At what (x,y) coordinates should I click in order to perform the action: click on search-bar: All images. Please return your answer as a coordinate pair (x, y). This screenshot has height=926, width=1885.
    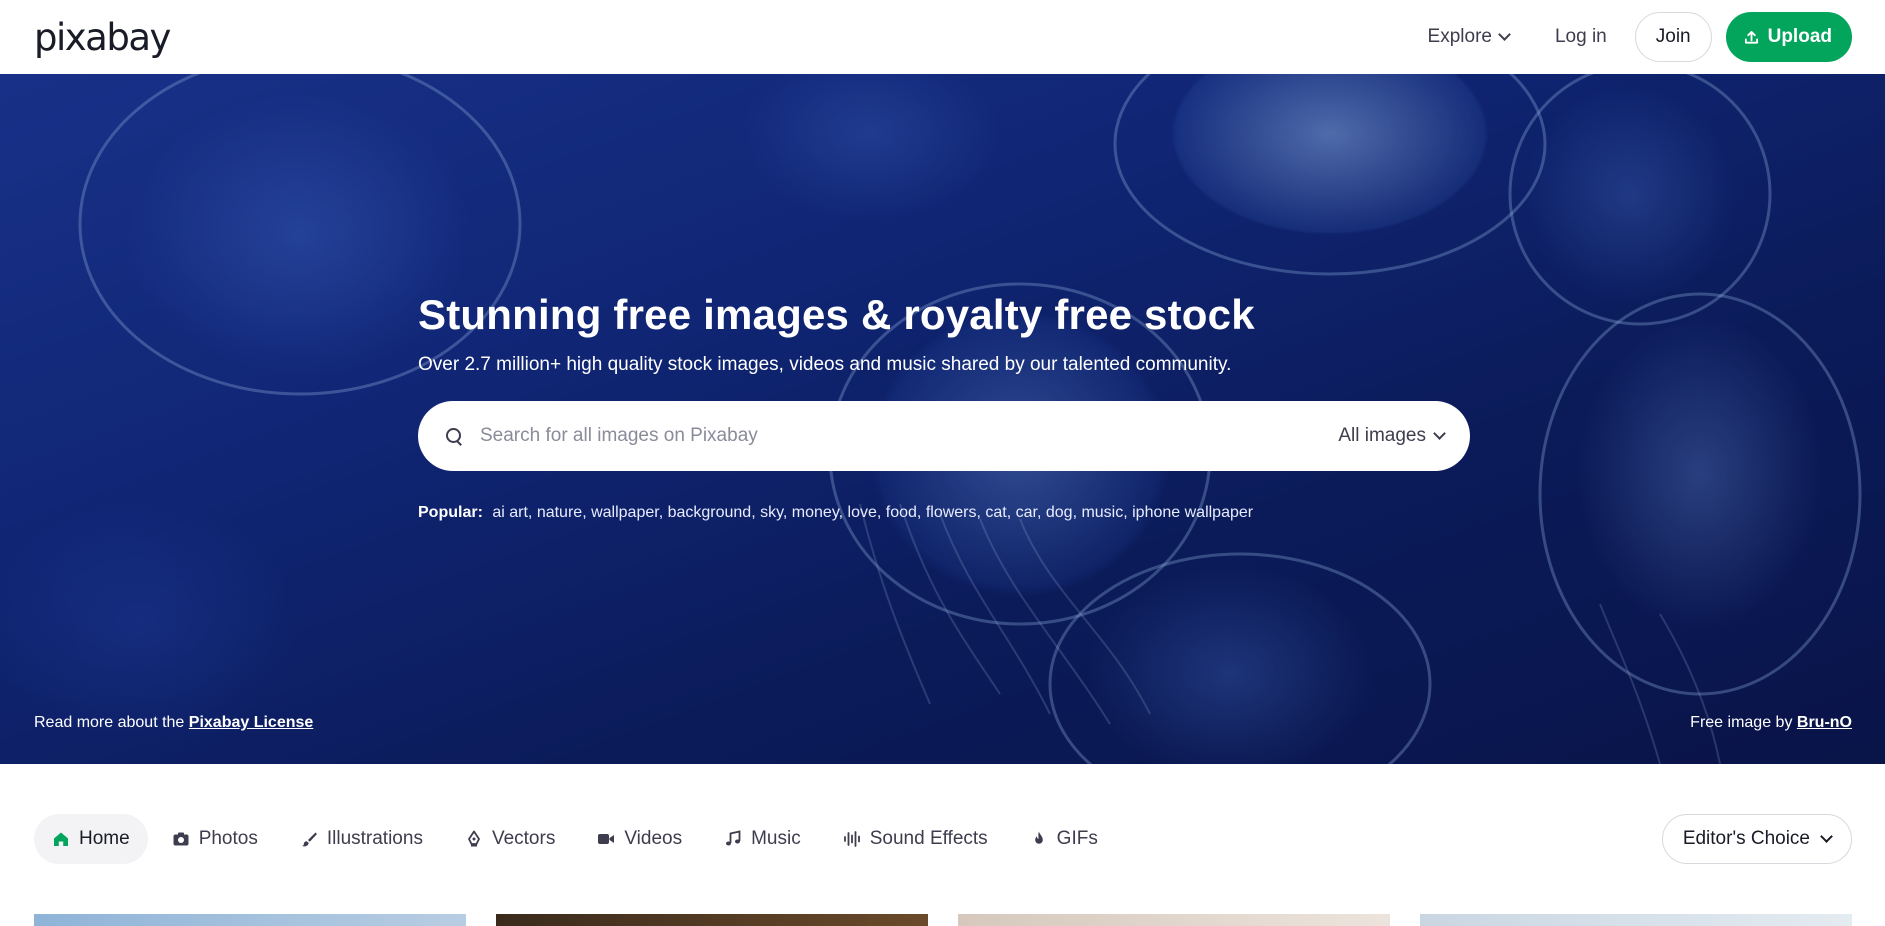
    Looking at the image, I should click on (944, 436).